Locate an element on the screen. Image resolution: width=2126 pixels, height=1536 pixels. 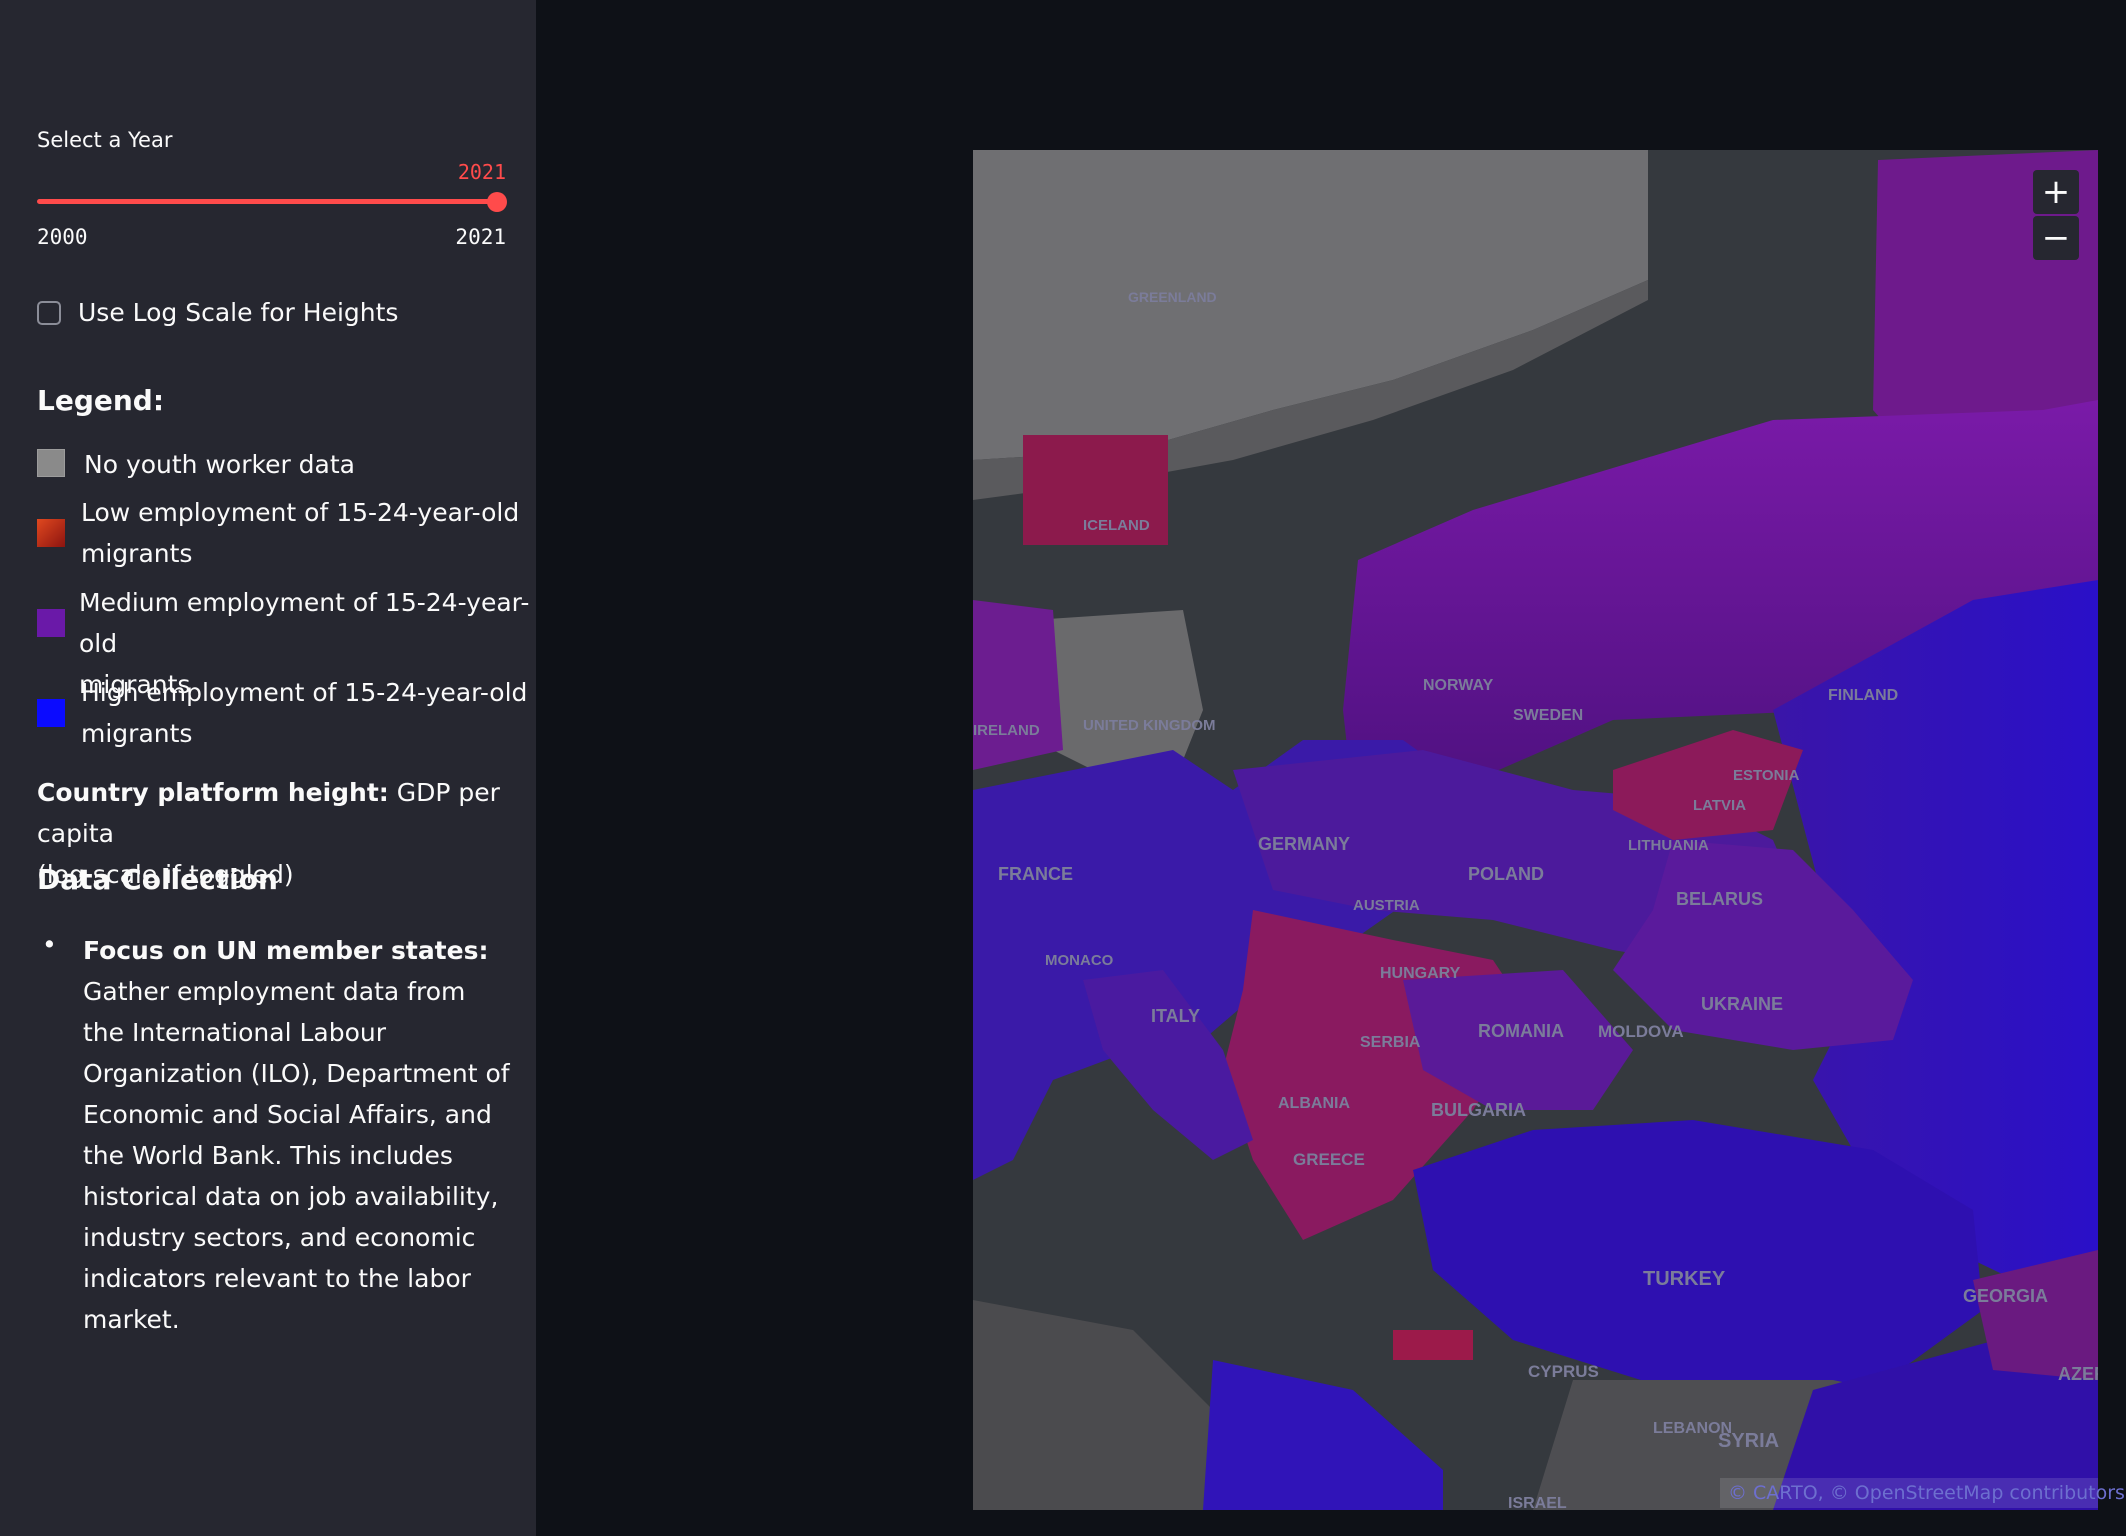
map-label-albania: ALBANIA is located at coordinates (1314, 1103).